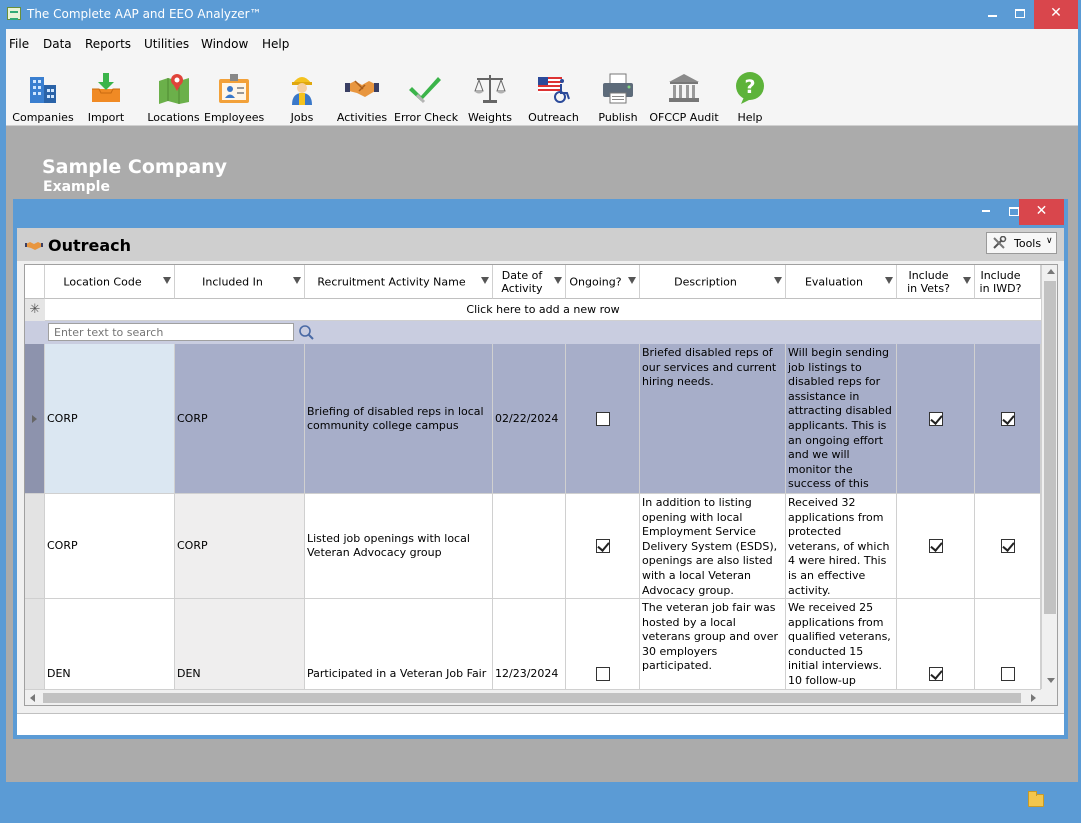 The height and width of the screenshot is (823, 1081). I want to click on outreach-label: Outreach, so click(553, 117).